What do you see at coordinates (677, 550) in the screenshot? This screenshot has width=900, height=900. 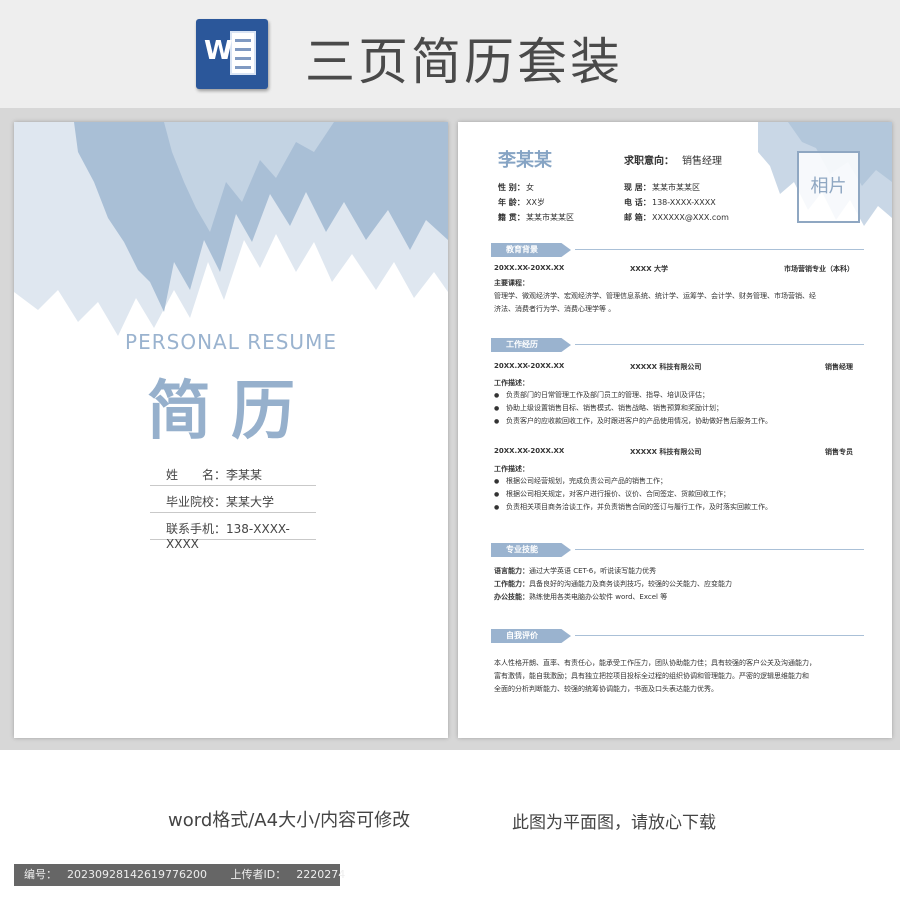 I see `section-skills: 专业技能` at bounding box center [677, 550].